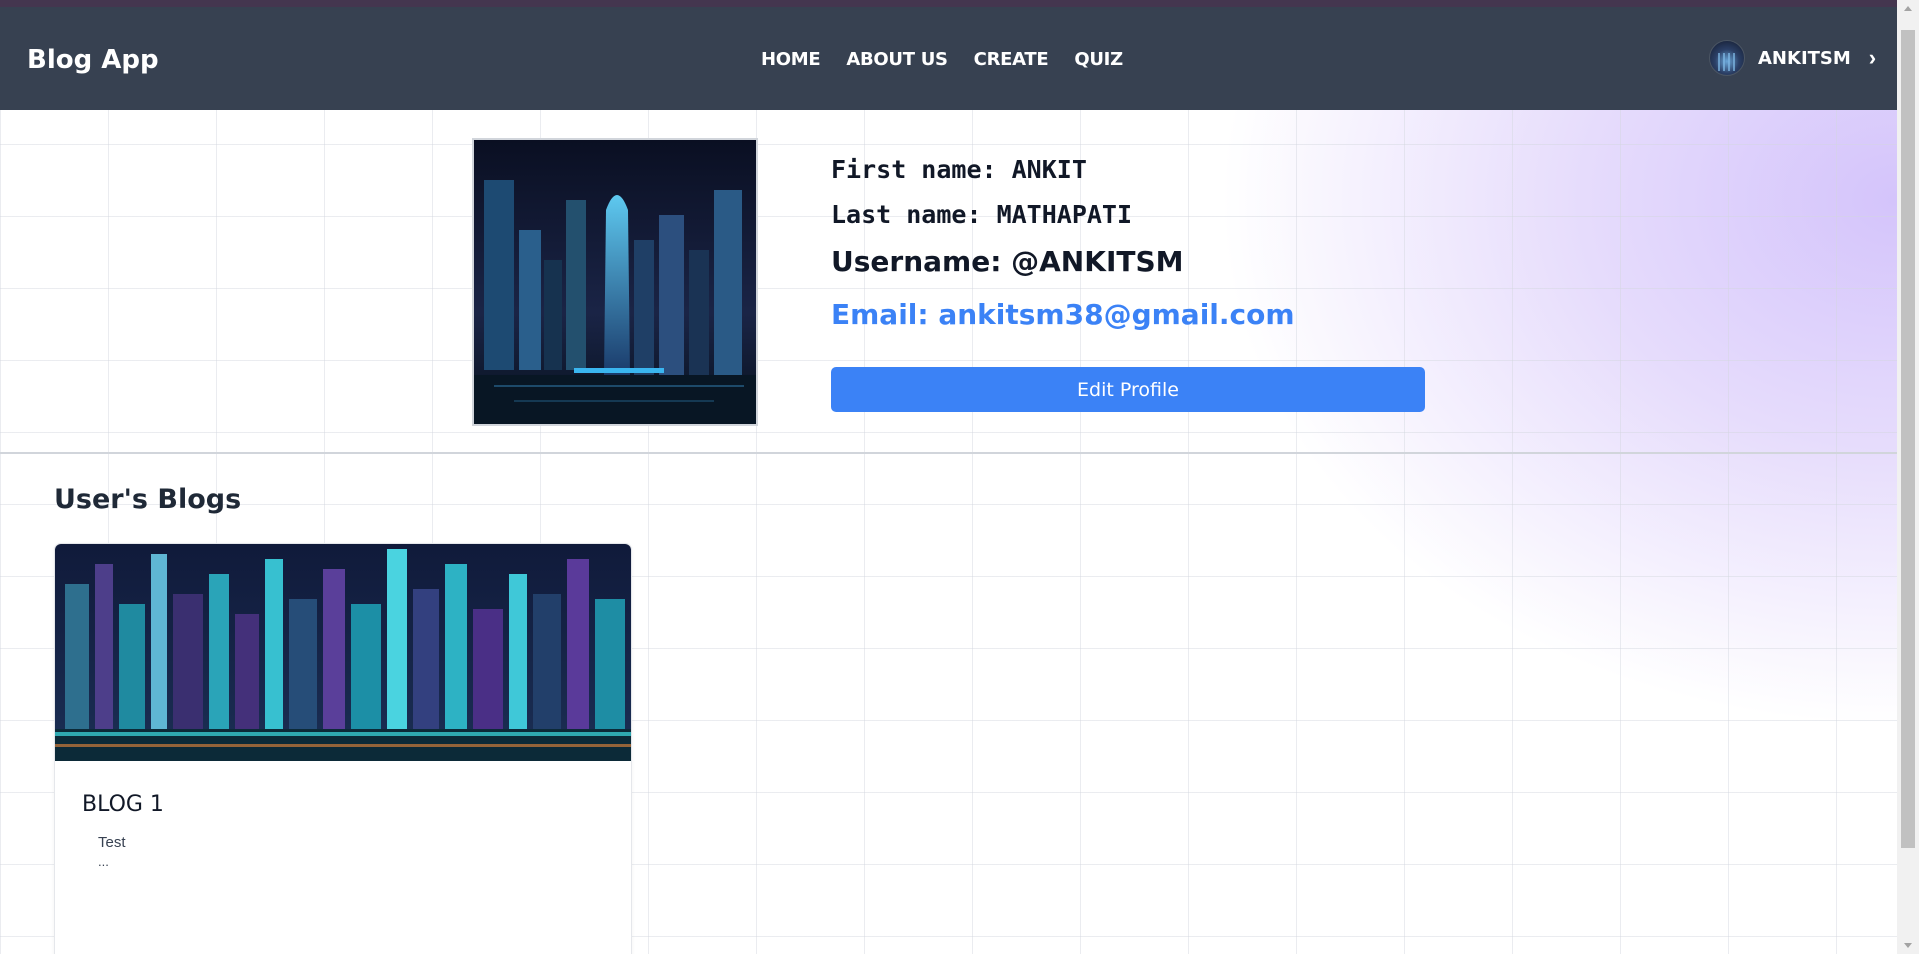 This screenshot has width=1919, height=954. What do you see at coordinates (1908, 439) in the screenshot?
I see `scroll-thumb` at bounding box center [1908, 439].